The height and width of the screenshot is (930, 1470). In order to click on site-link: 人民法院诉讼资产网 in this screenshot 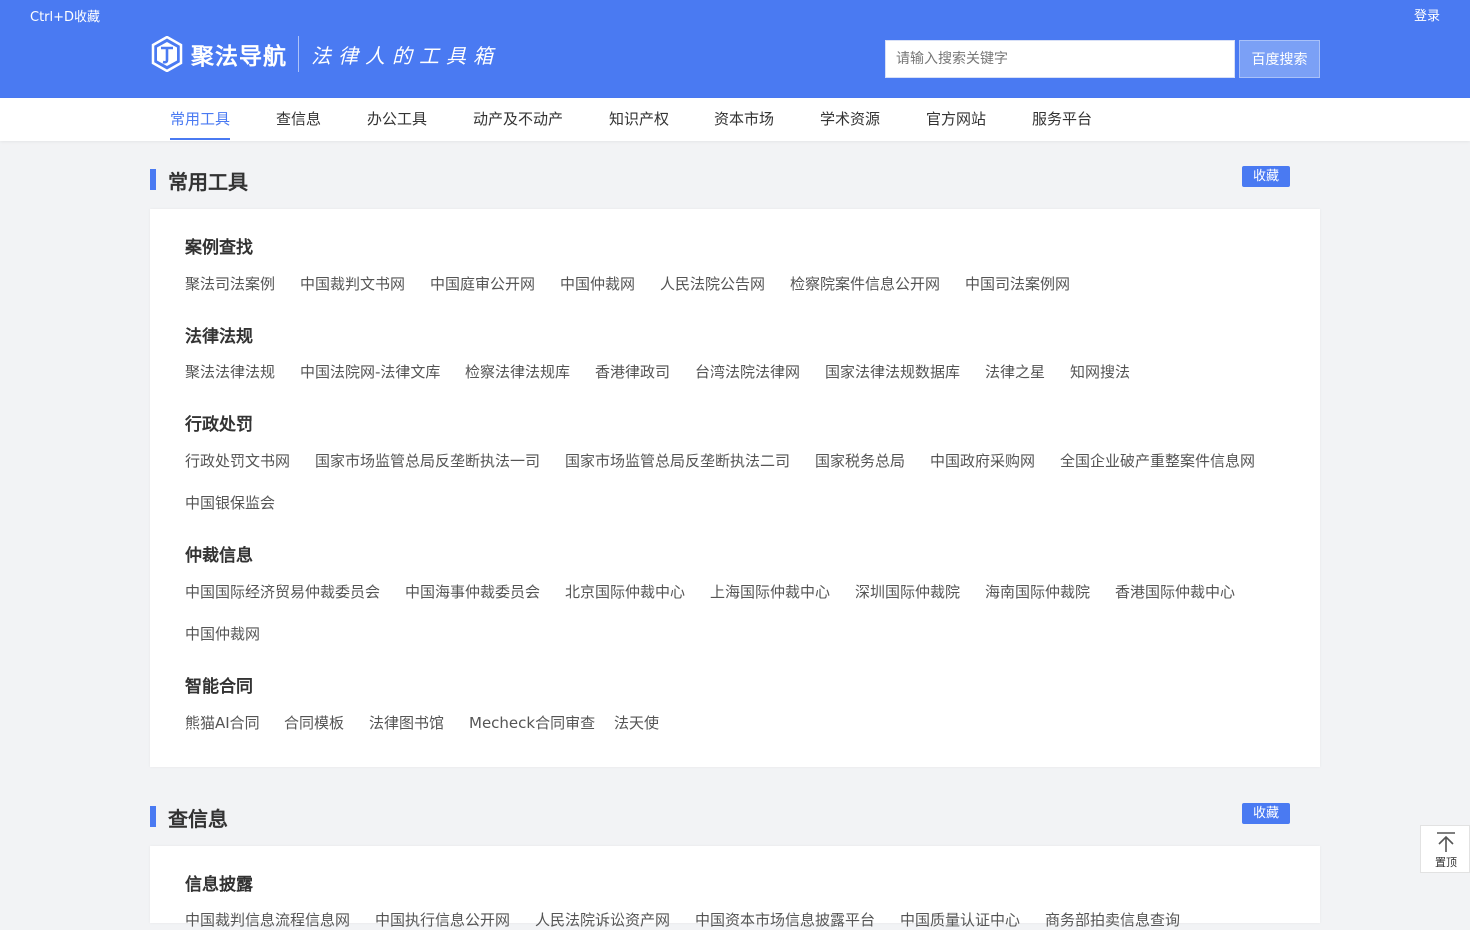, I will do `click(602, 919)`.